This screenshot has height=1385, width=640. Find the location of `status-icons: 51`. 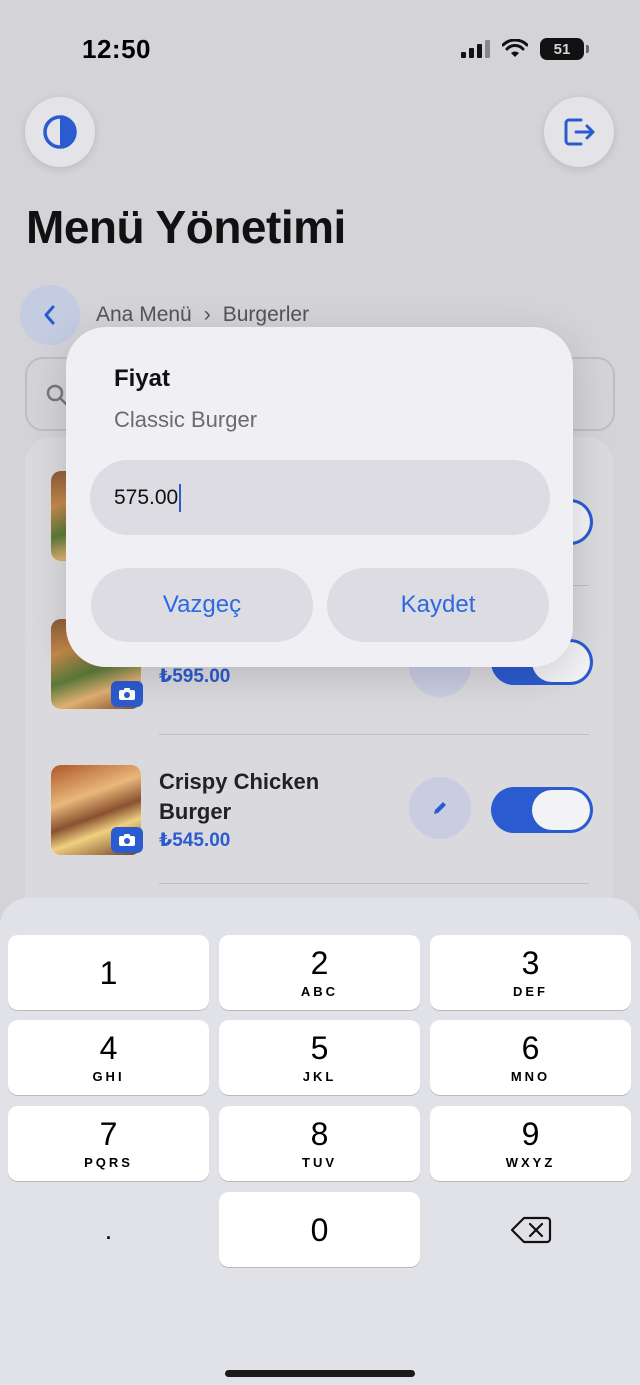

status-icons: 51 is located at coordinates (525, 49).